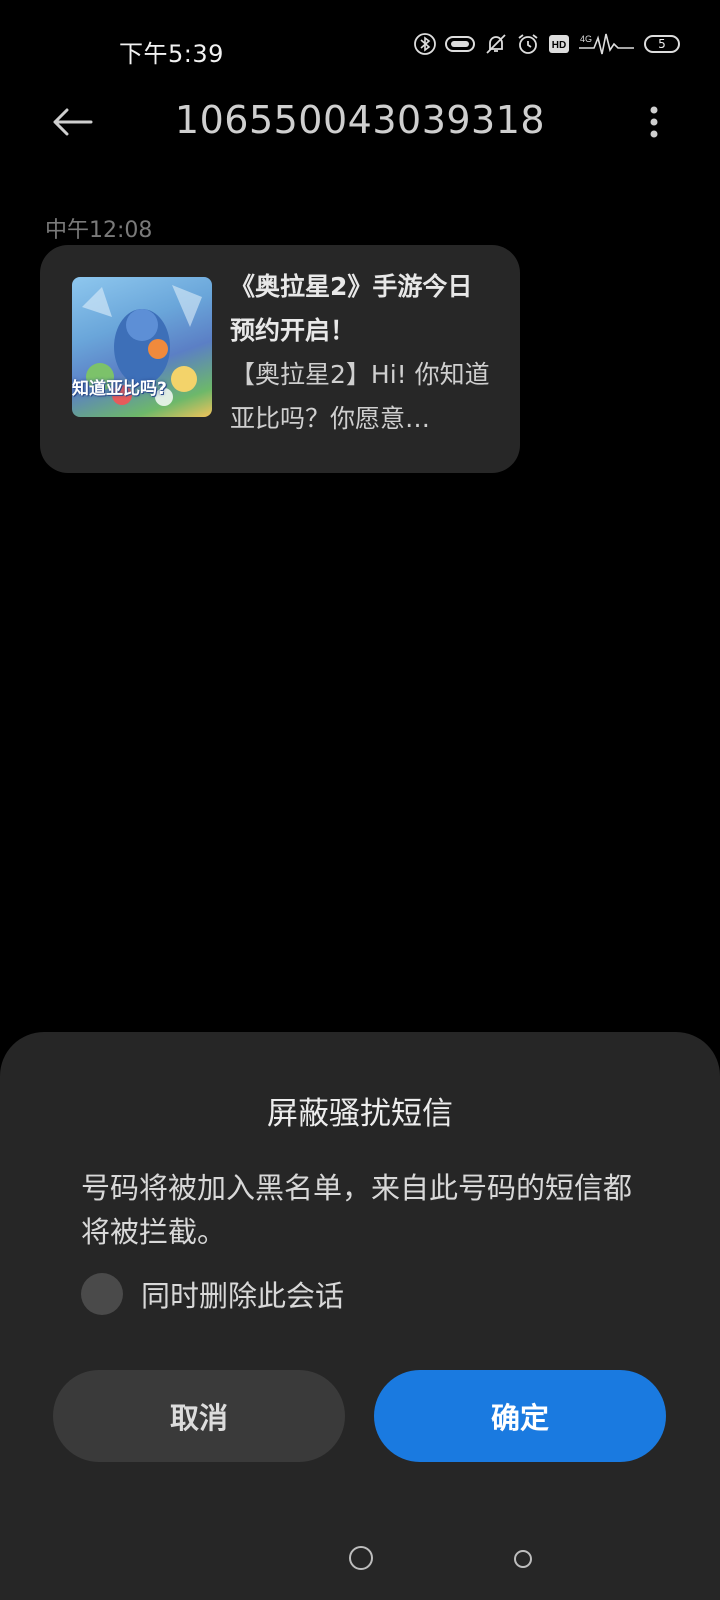 This screenshot has width=720, height=1600. I want to click on network-label: 4G, so click(586, 39).